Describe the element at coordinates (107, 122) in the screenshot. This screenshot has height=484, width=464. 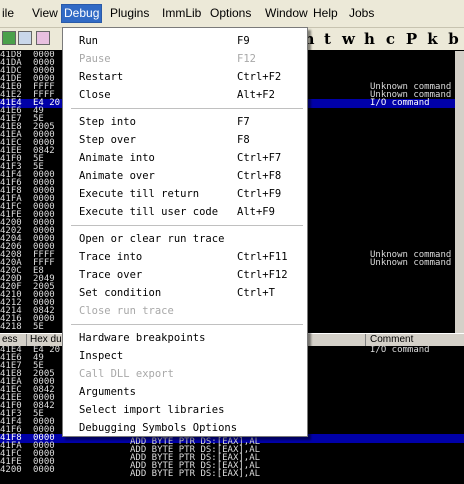
I see `menu-item-label: Step into` at that location.